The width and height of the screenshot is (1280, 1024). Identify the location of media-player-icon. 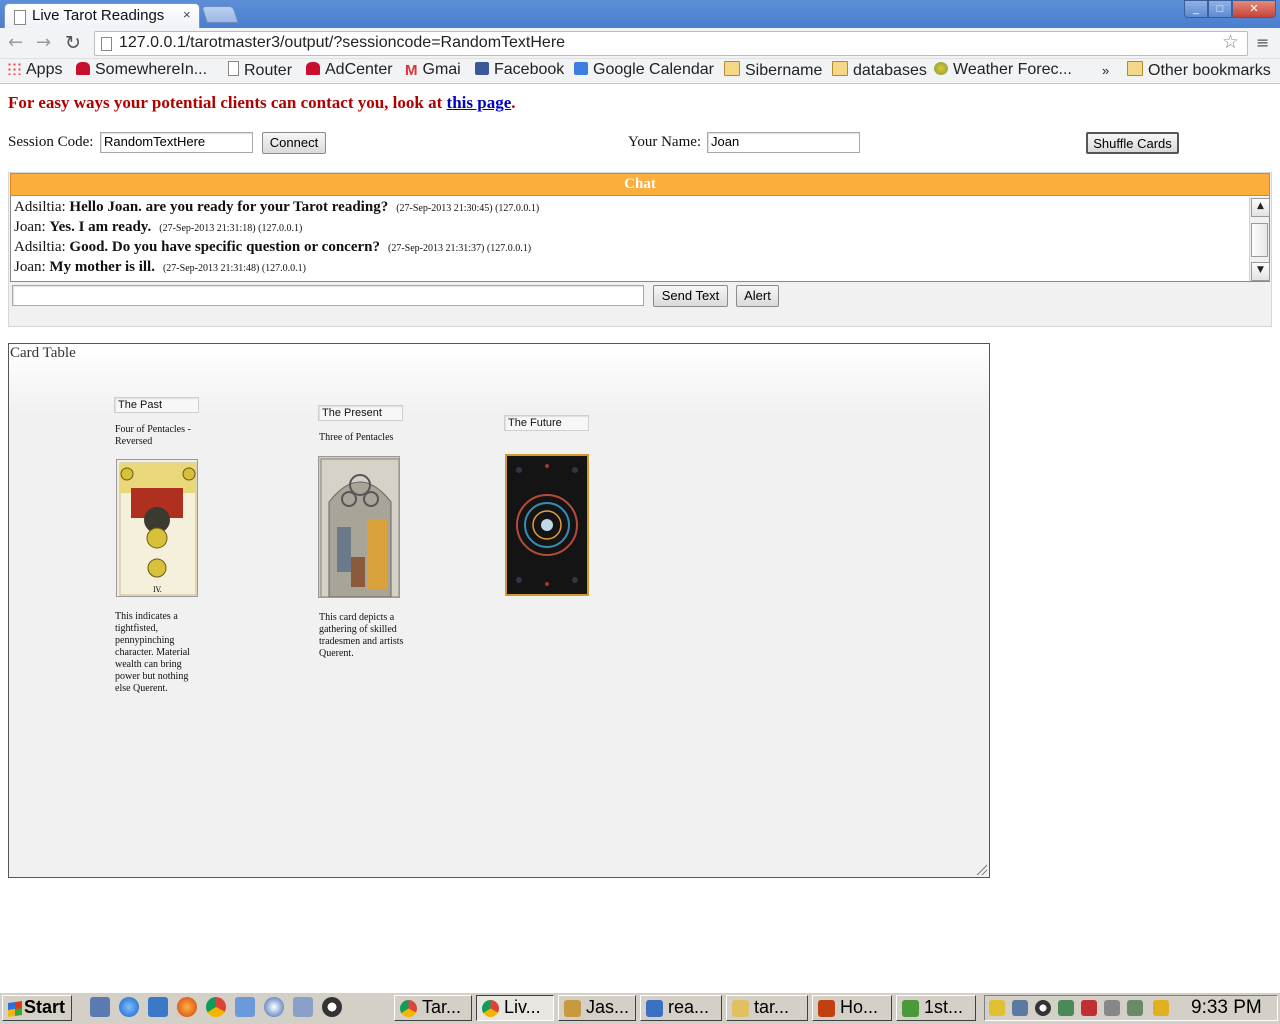
(274, 1007).